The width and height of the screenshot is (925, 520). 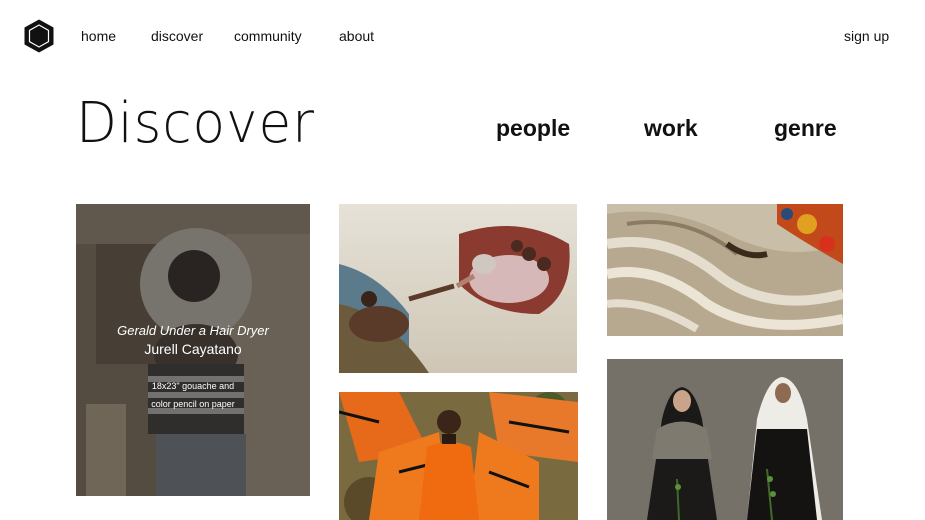 What do you see at coordinates (866, 36) in the screenshot?
I see `sign-up-link: sign up` at bounding box center [866, 36].